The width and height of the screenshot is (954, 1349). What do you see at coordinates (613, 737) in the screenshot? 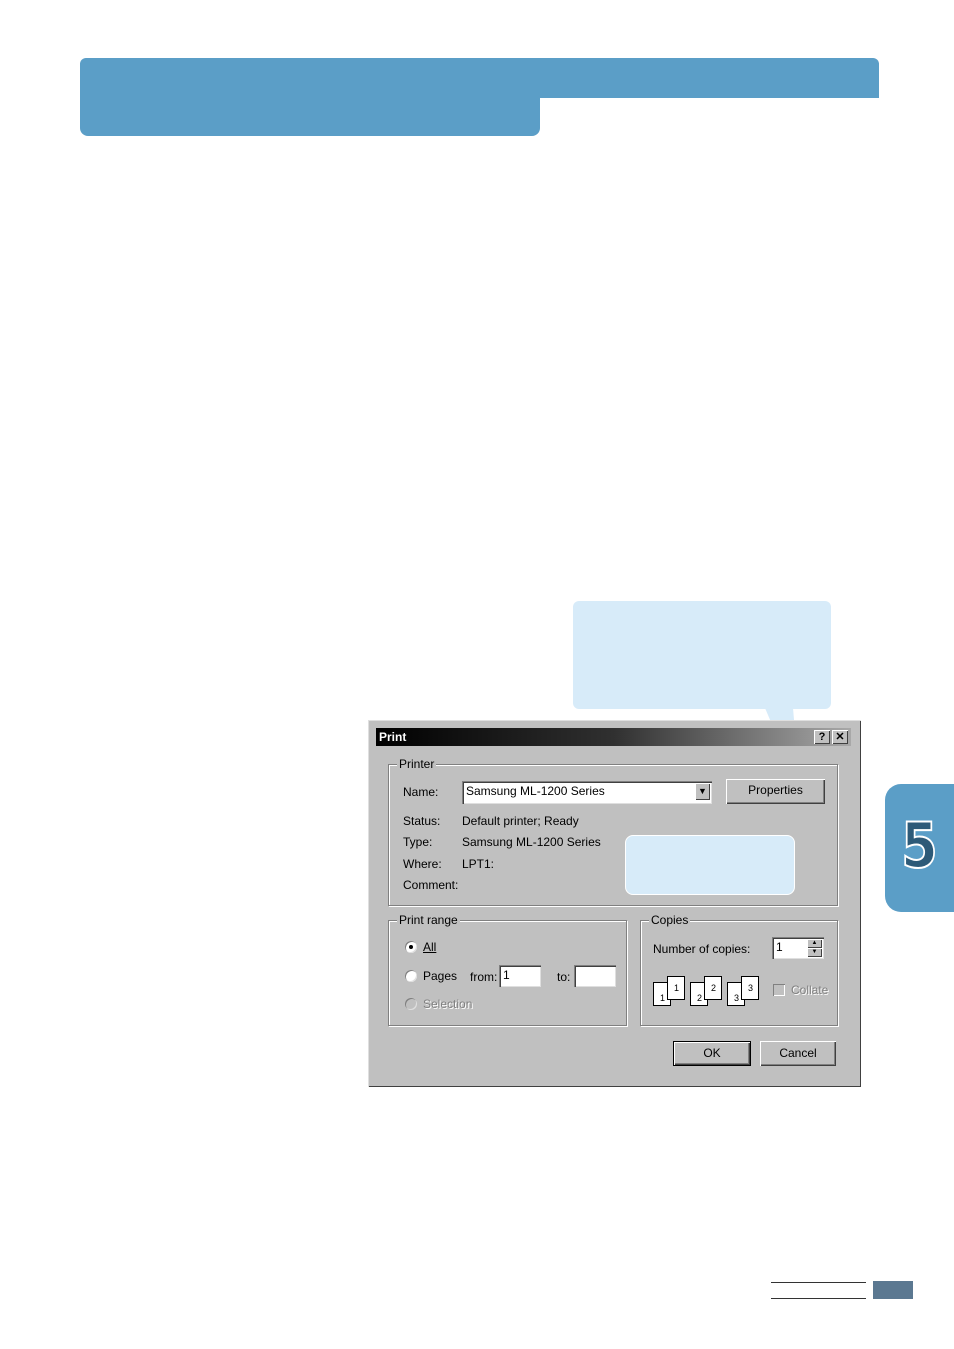
I see `dialog-titlebar: Print ? ✕` at bounding box center [613, 737].